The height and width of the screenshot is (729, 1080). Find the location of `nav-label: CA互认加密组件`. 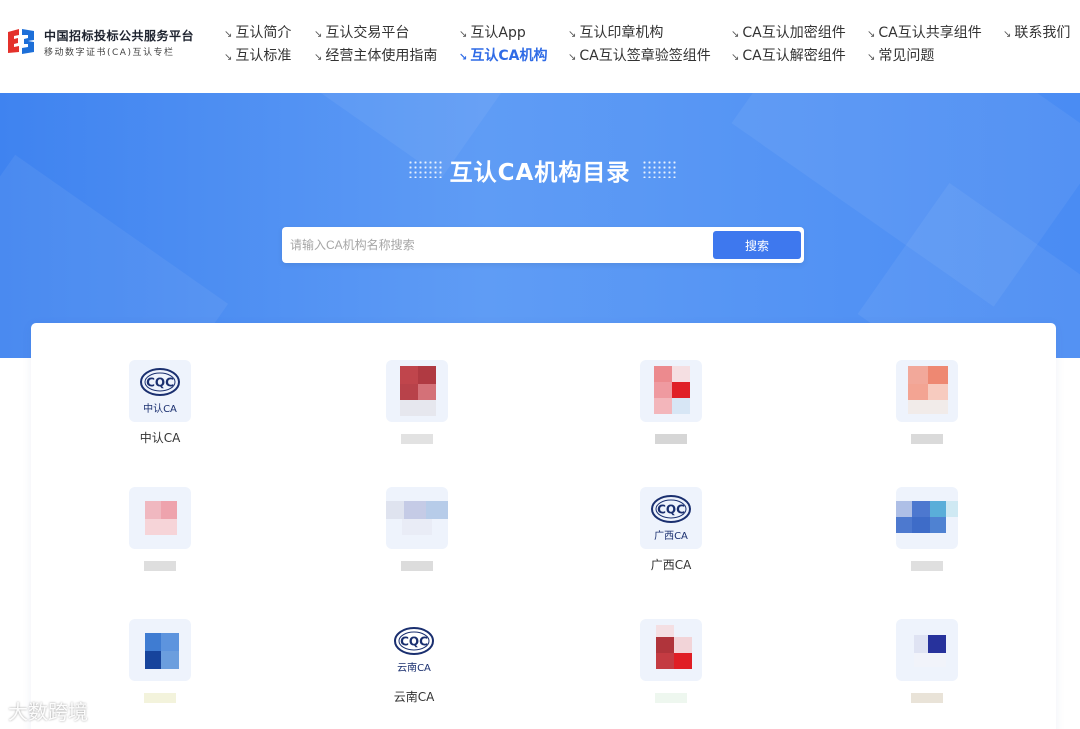

nav-label: CA互认加密组件 is located at coordinates (794, 33).